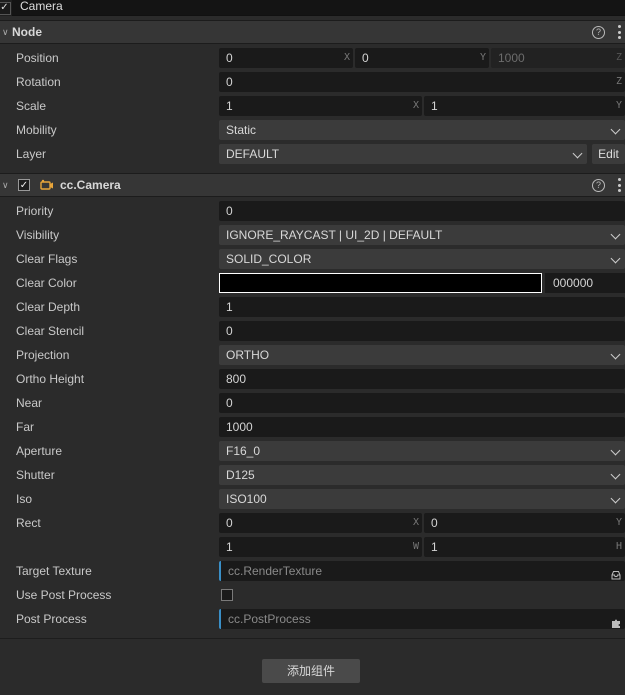 This screenshot has width=625, height=695. I want to click on clear-color-hex-input: 000000, so click(585, 283).